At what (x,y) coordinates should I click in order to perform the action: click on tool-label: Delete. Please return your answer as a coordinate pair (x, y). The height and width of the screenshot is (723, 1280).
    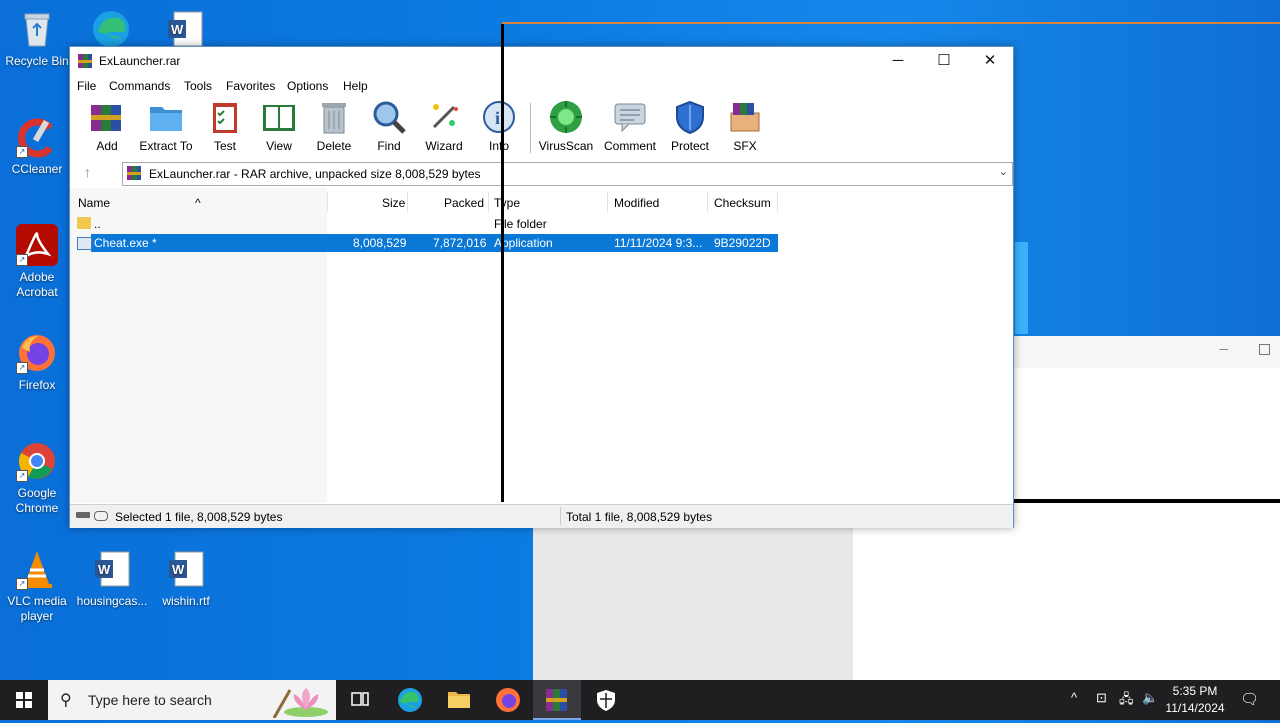
    Looking at the image, I should click on (334, 146).